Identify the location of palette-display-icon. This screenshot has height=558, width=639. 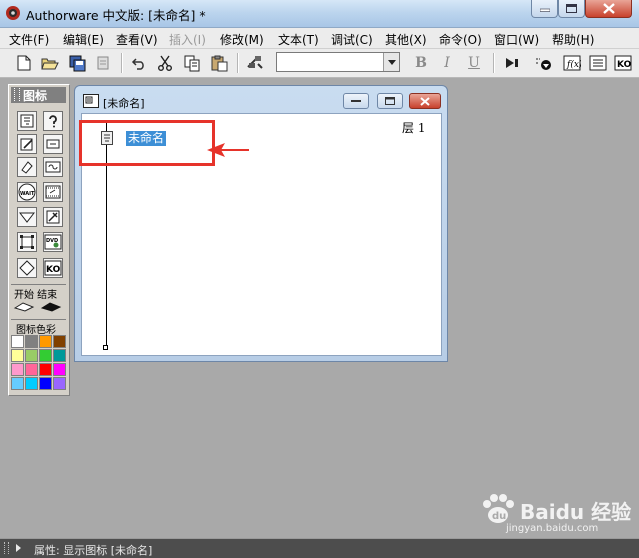
(27, 121).